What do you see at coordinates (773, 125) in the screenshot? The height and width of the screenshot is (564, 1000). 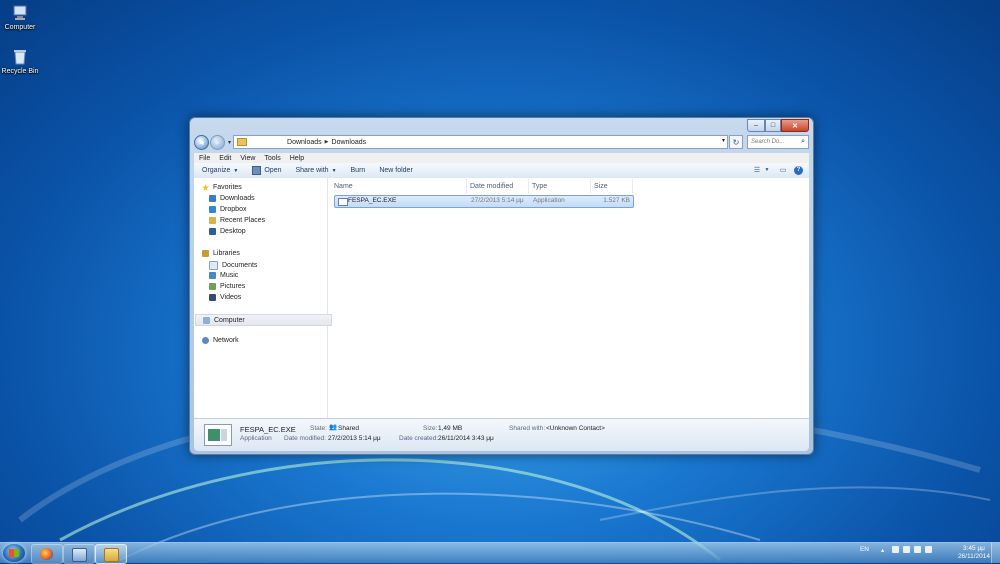 I see `maximize-button: □` at bounding box center [773, 125].